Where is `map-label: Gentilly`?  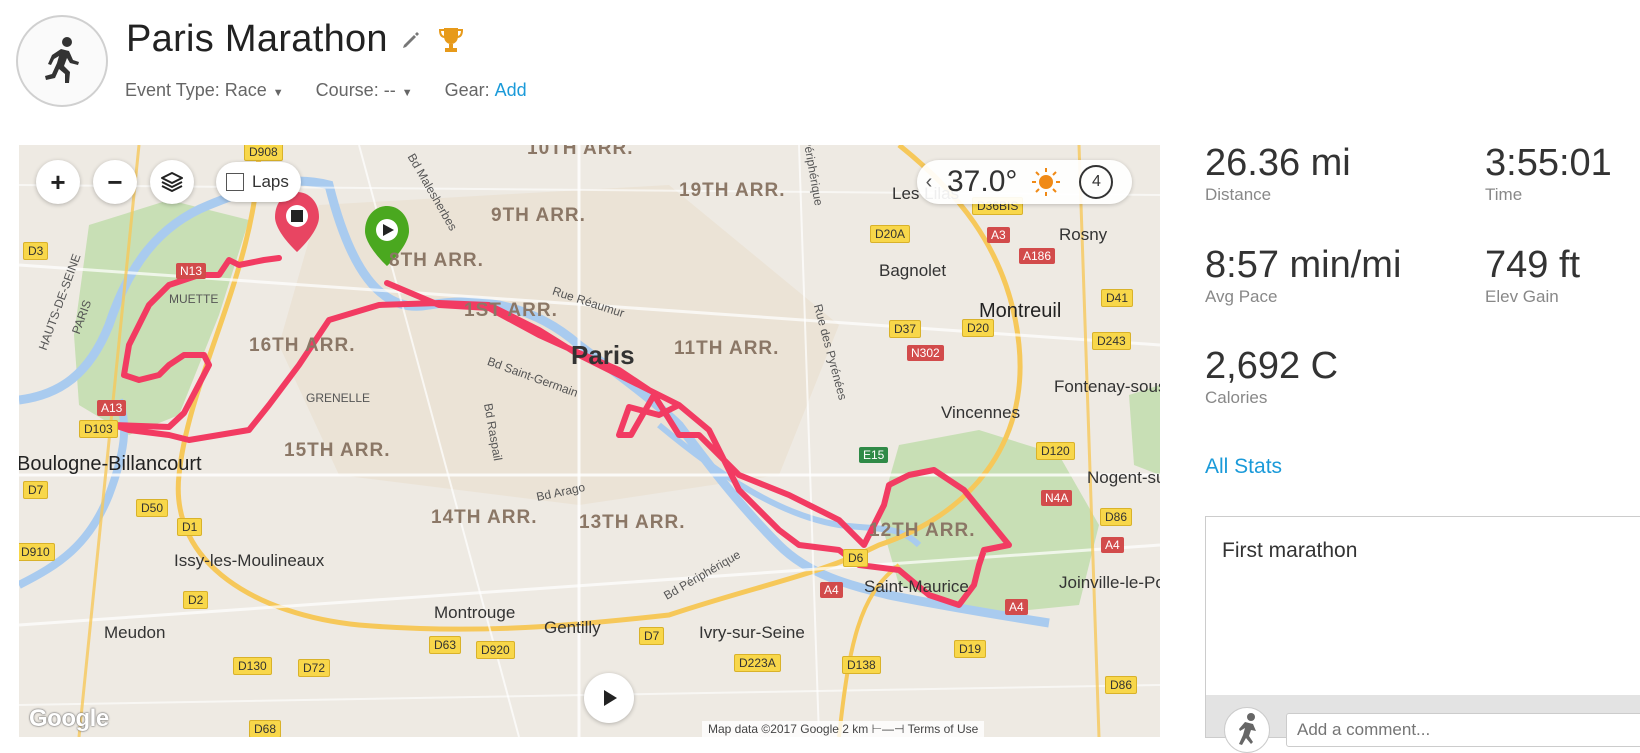 map-label: Gentilly is located at coordinates (572, 627).